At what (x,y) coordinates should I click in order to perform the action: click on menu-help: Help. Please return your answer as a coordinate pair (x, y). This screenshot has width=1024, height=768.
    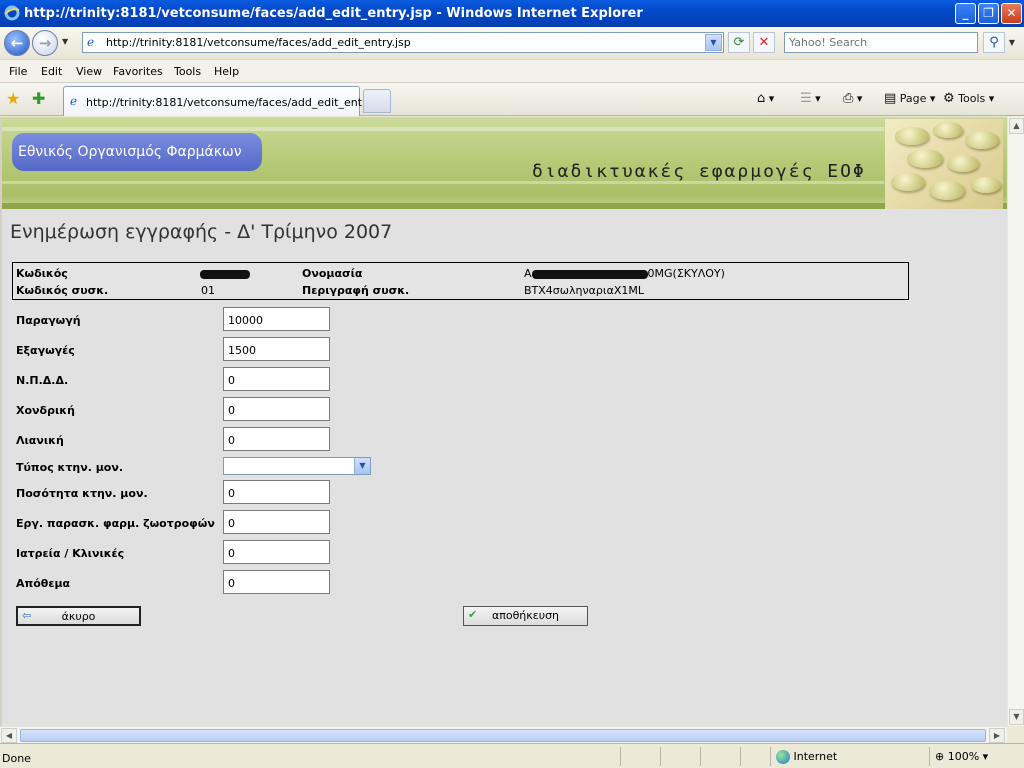
    Looking at the image, I should click on (226, 71).